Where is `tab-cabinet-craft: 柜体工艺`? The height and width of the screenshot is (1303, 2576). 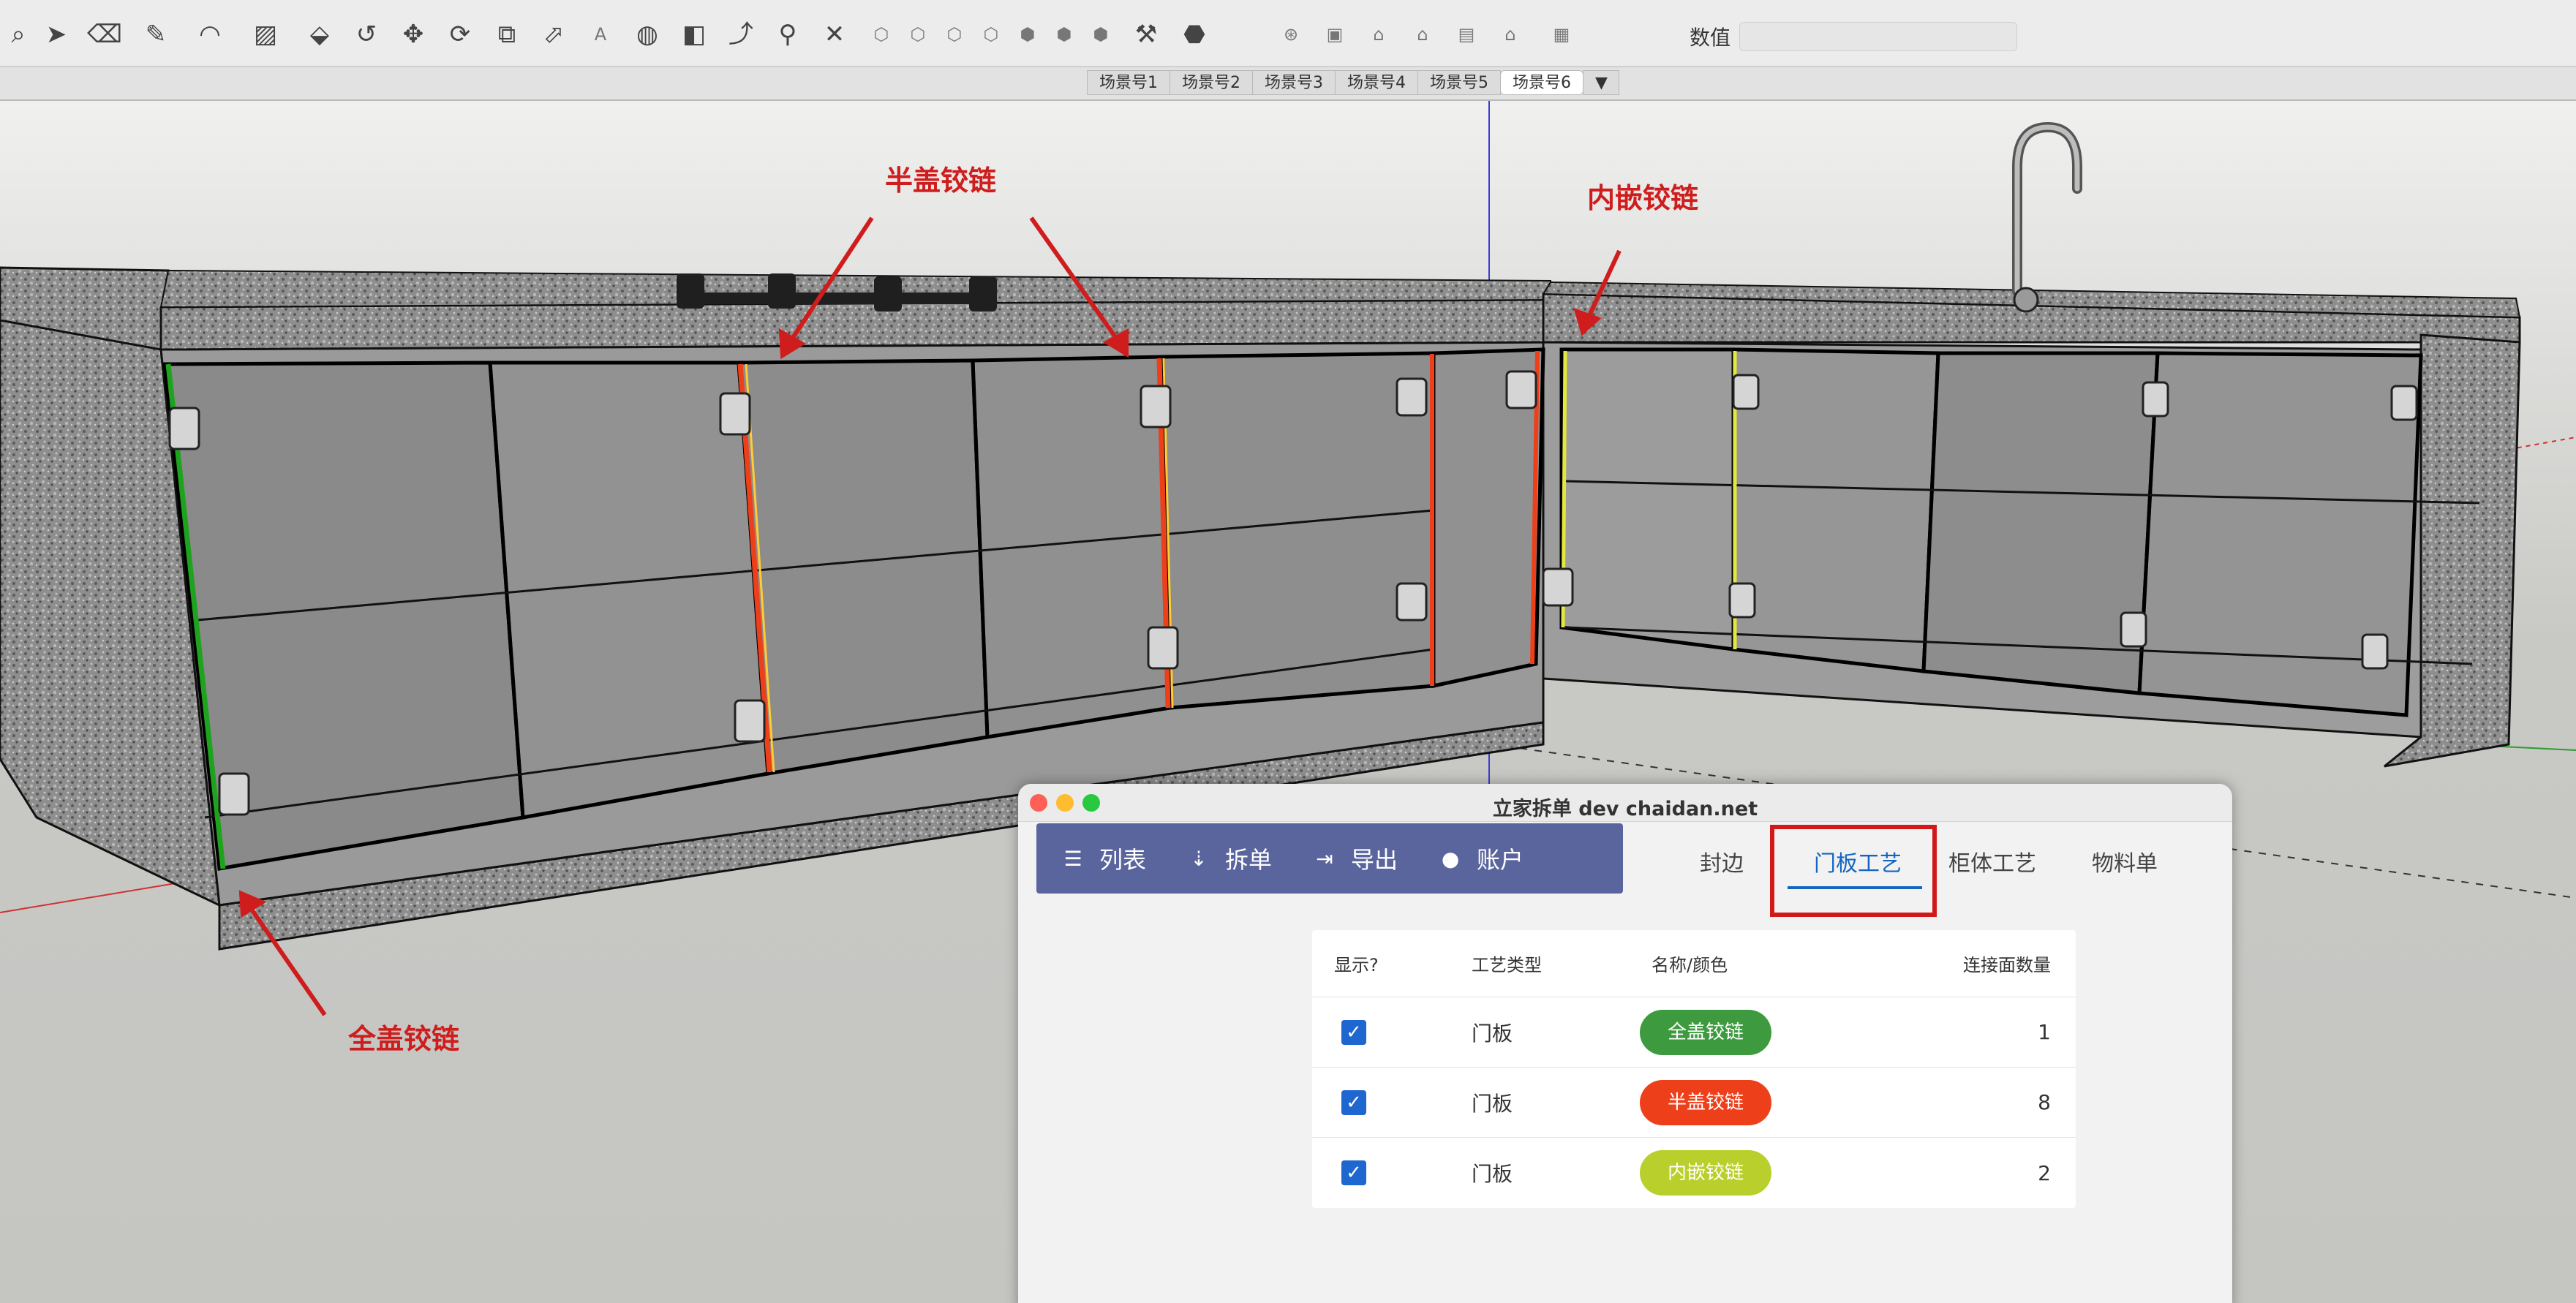 tab-cabinet-craft: 柜体工艺 is located at coordinates (1992, 861).